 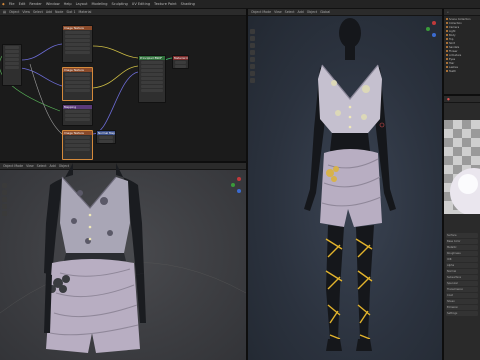 What do you see at coordinates (77, 107) in the screenshot?
I see `node-title: Mapping` at bounding box center [77, 107].